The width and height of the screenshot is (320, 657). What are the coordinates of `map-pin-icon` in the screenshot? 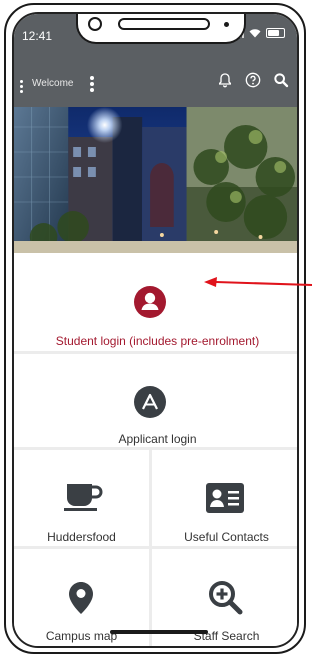 It's located at (81, 598).